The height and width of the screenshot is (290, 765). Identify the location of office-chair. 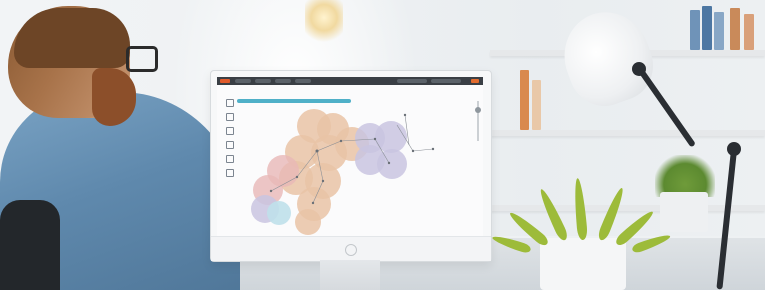
(30, 245).